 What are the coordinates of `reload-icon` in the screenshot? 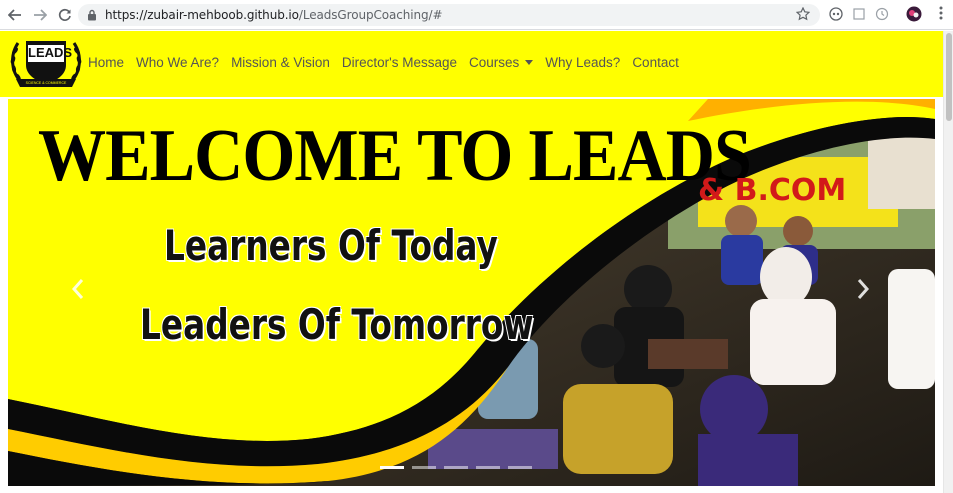 It's located at (64, 14).